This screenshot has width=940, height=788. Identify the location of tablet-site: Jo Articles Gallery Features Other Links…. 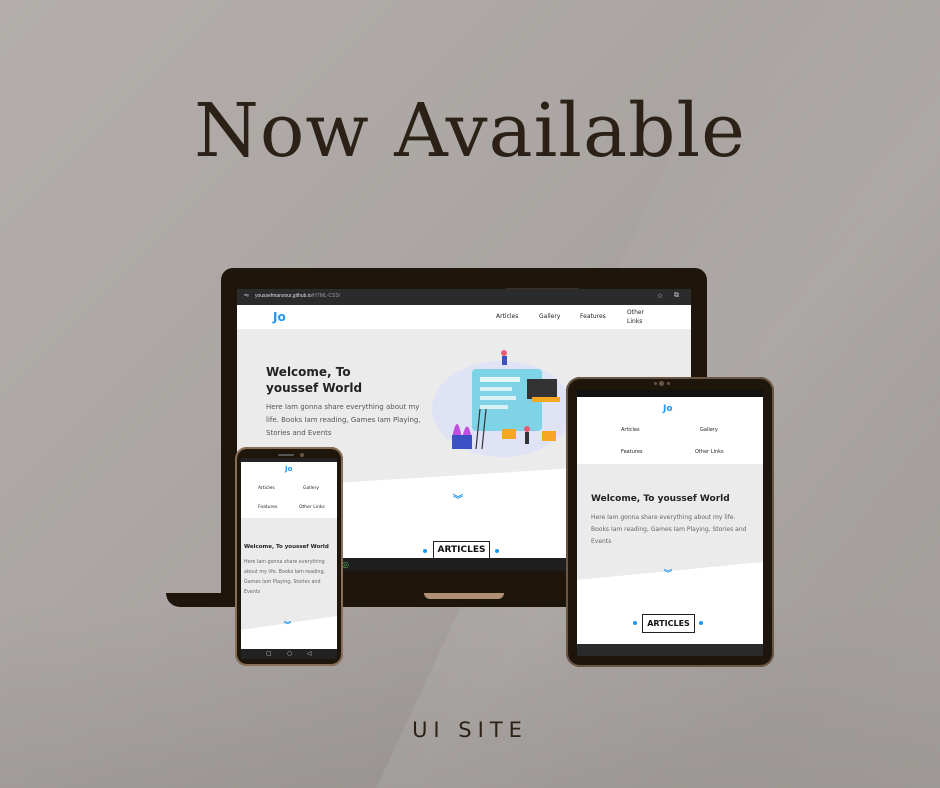
(670, 523).